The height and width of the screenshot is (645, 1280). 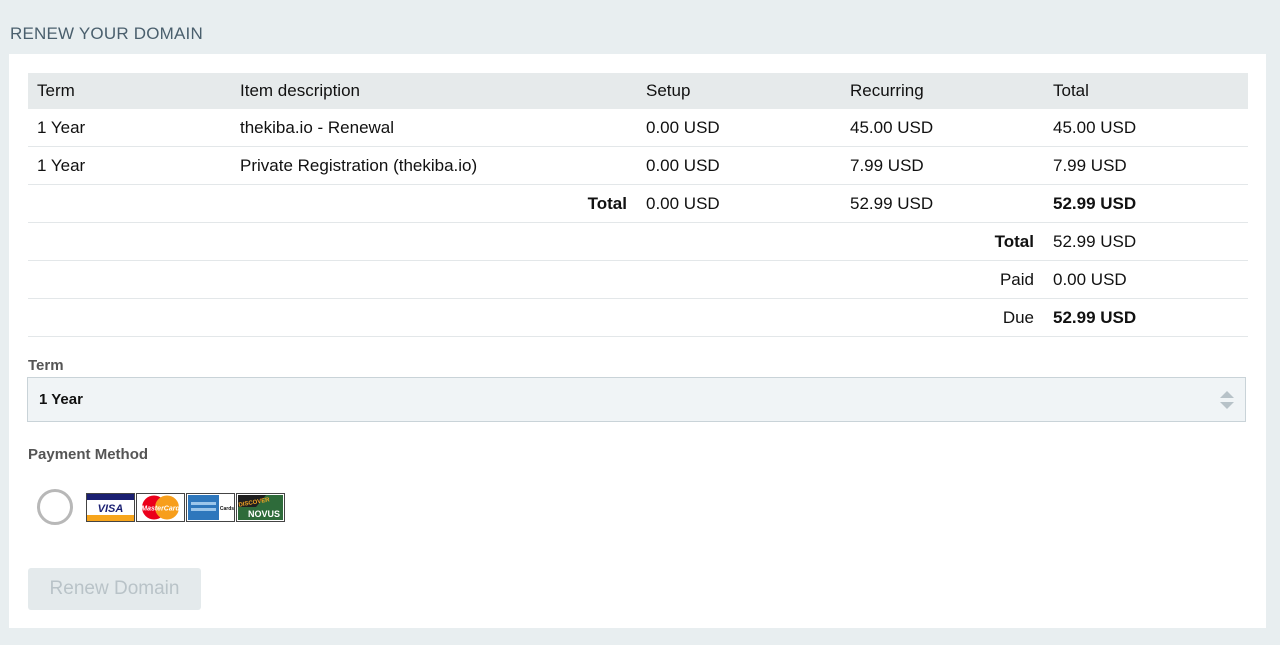 I want to click on discover-novus-card-icon: DISCOVER NOVUS, so click(x=260, y=507).